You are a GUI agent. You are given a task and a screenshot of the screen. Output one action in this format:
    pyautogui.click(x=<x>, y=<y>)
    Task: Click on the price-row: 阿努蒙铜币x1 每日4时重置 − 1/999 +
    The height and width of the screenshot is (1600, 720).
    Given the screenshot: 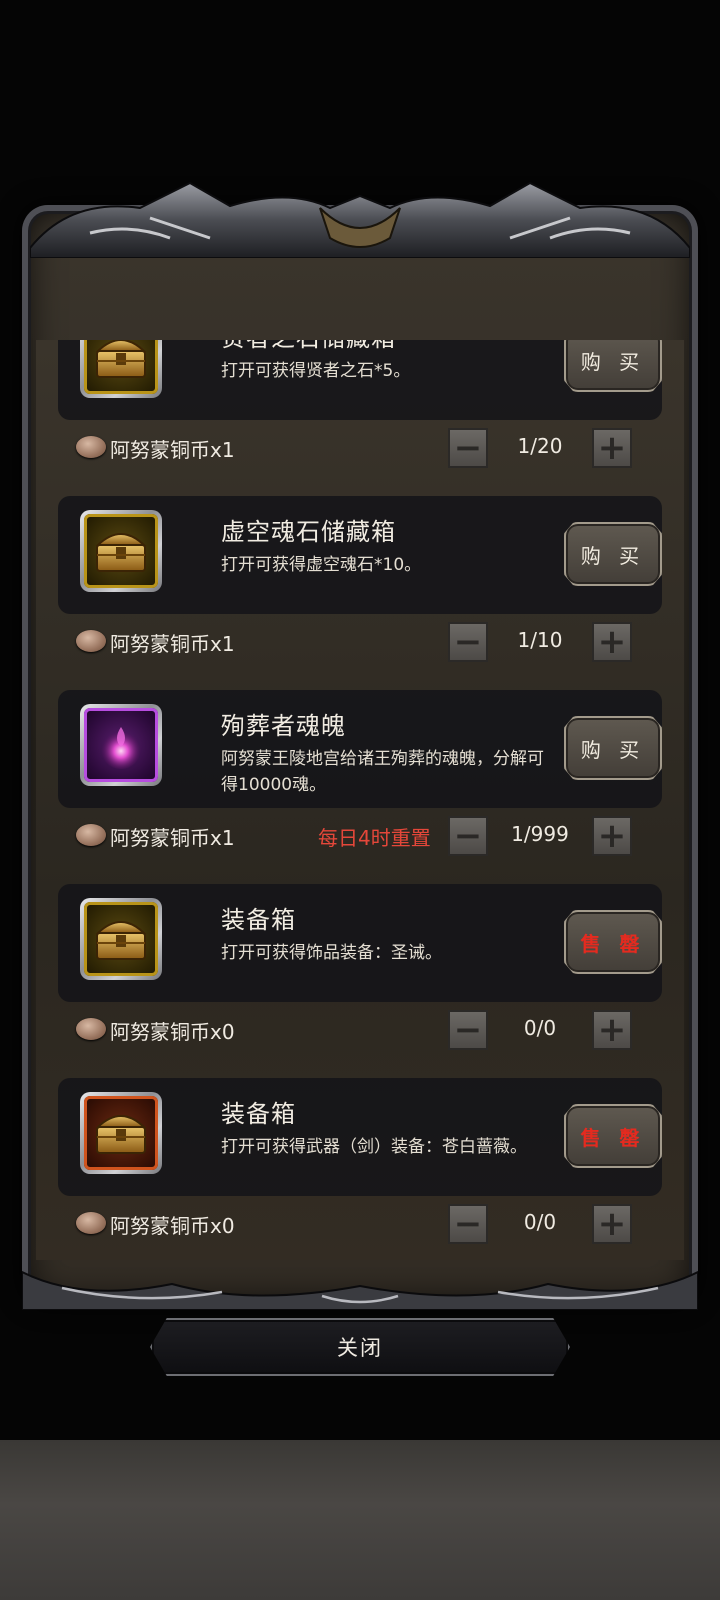 What is the action you would take?
    pyautogui.click(x=360, y=836)
    